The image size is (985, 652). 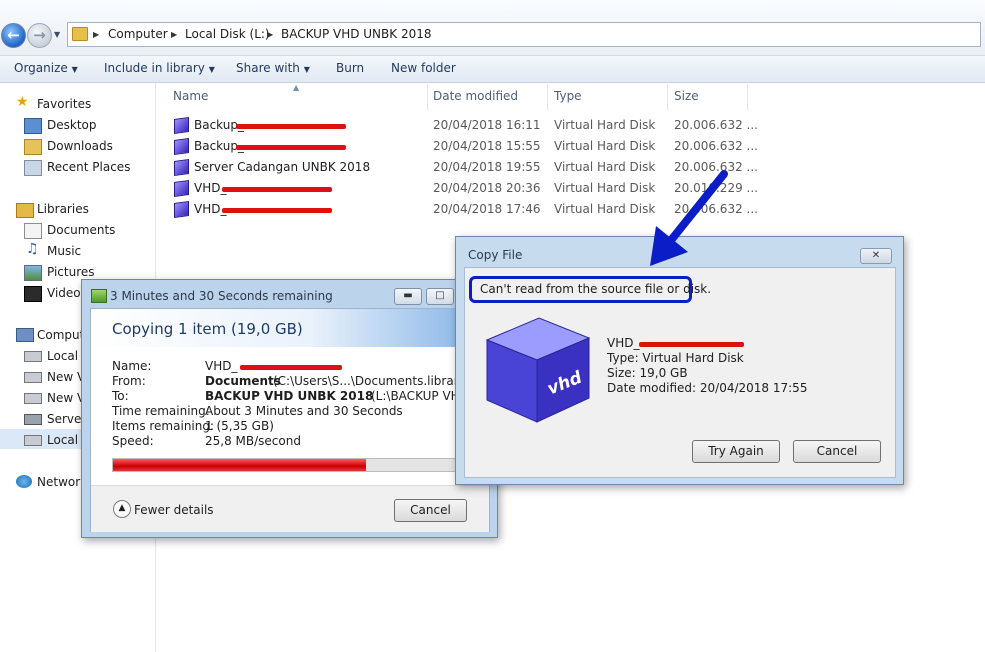 What do you see at coordinates (736, 451) in the screenshot?
I see `try-again-button: Try Again` at bounding box center [736, 451].